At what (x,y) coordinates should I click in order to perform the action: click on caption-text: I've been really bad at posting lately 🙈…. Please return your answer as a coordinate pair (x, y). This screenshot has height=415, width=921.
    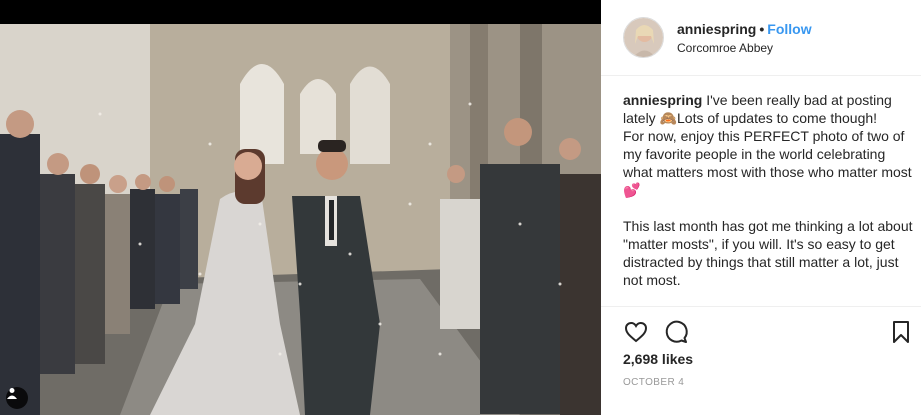
    Looking at the image, I should click on (768, 190).